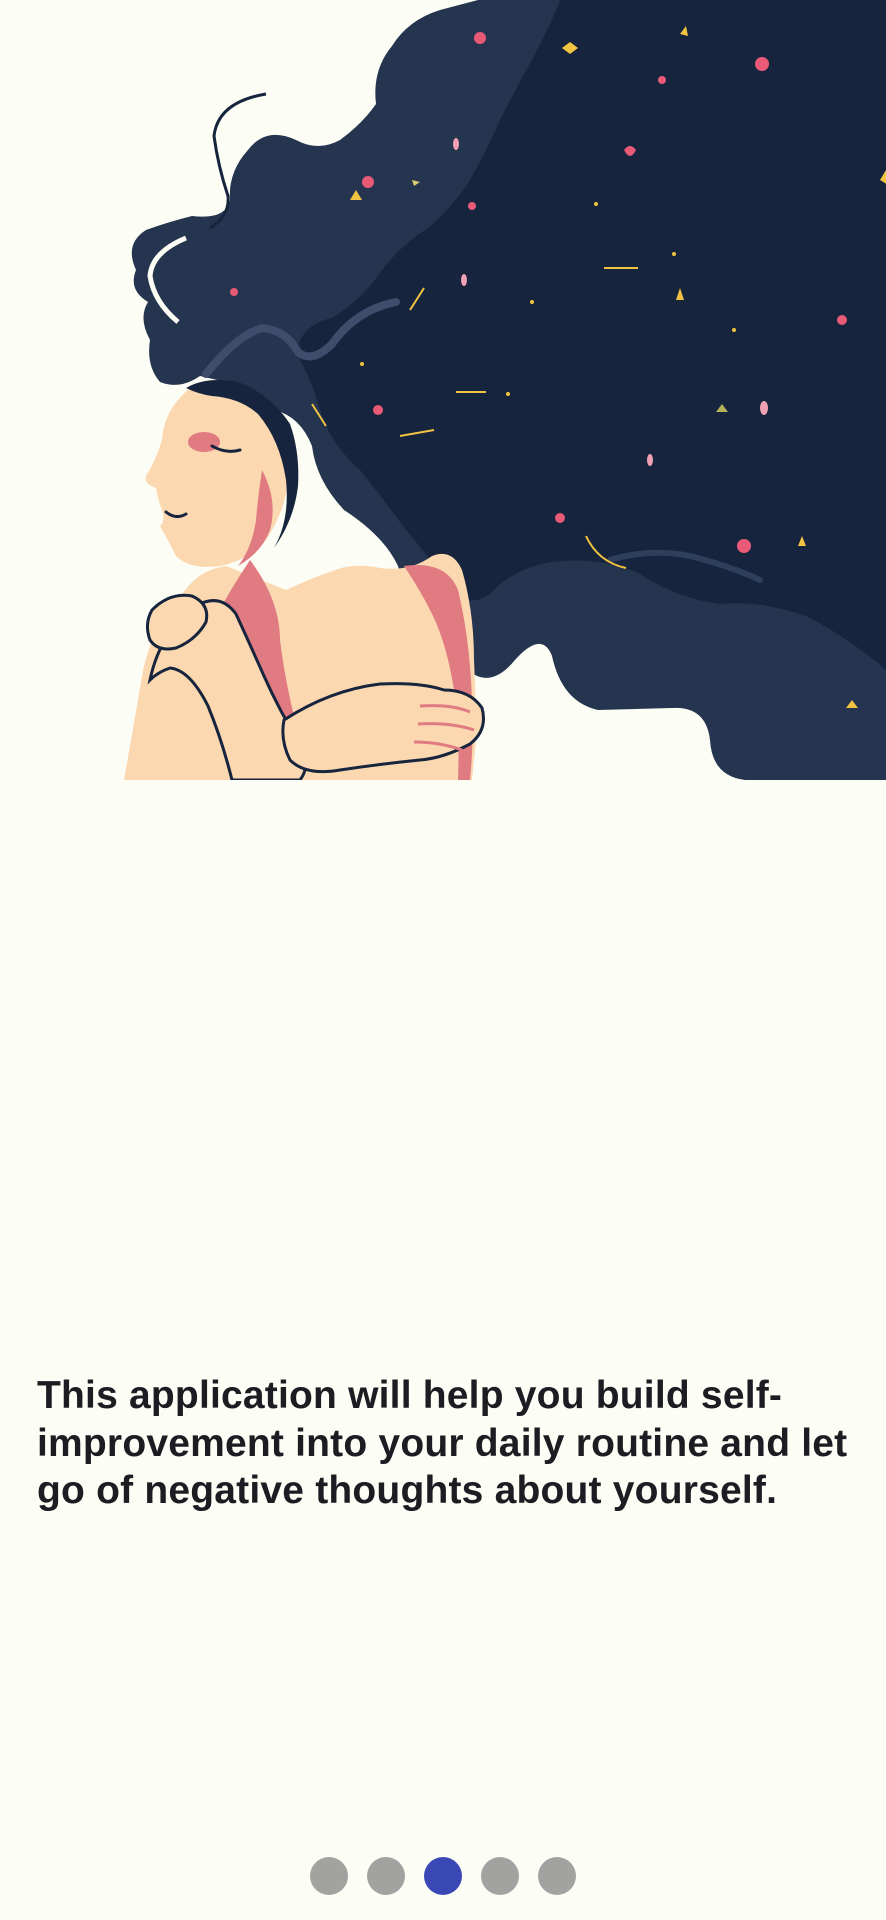  I want to click on page-dot-3-active, so click(443, 1876).